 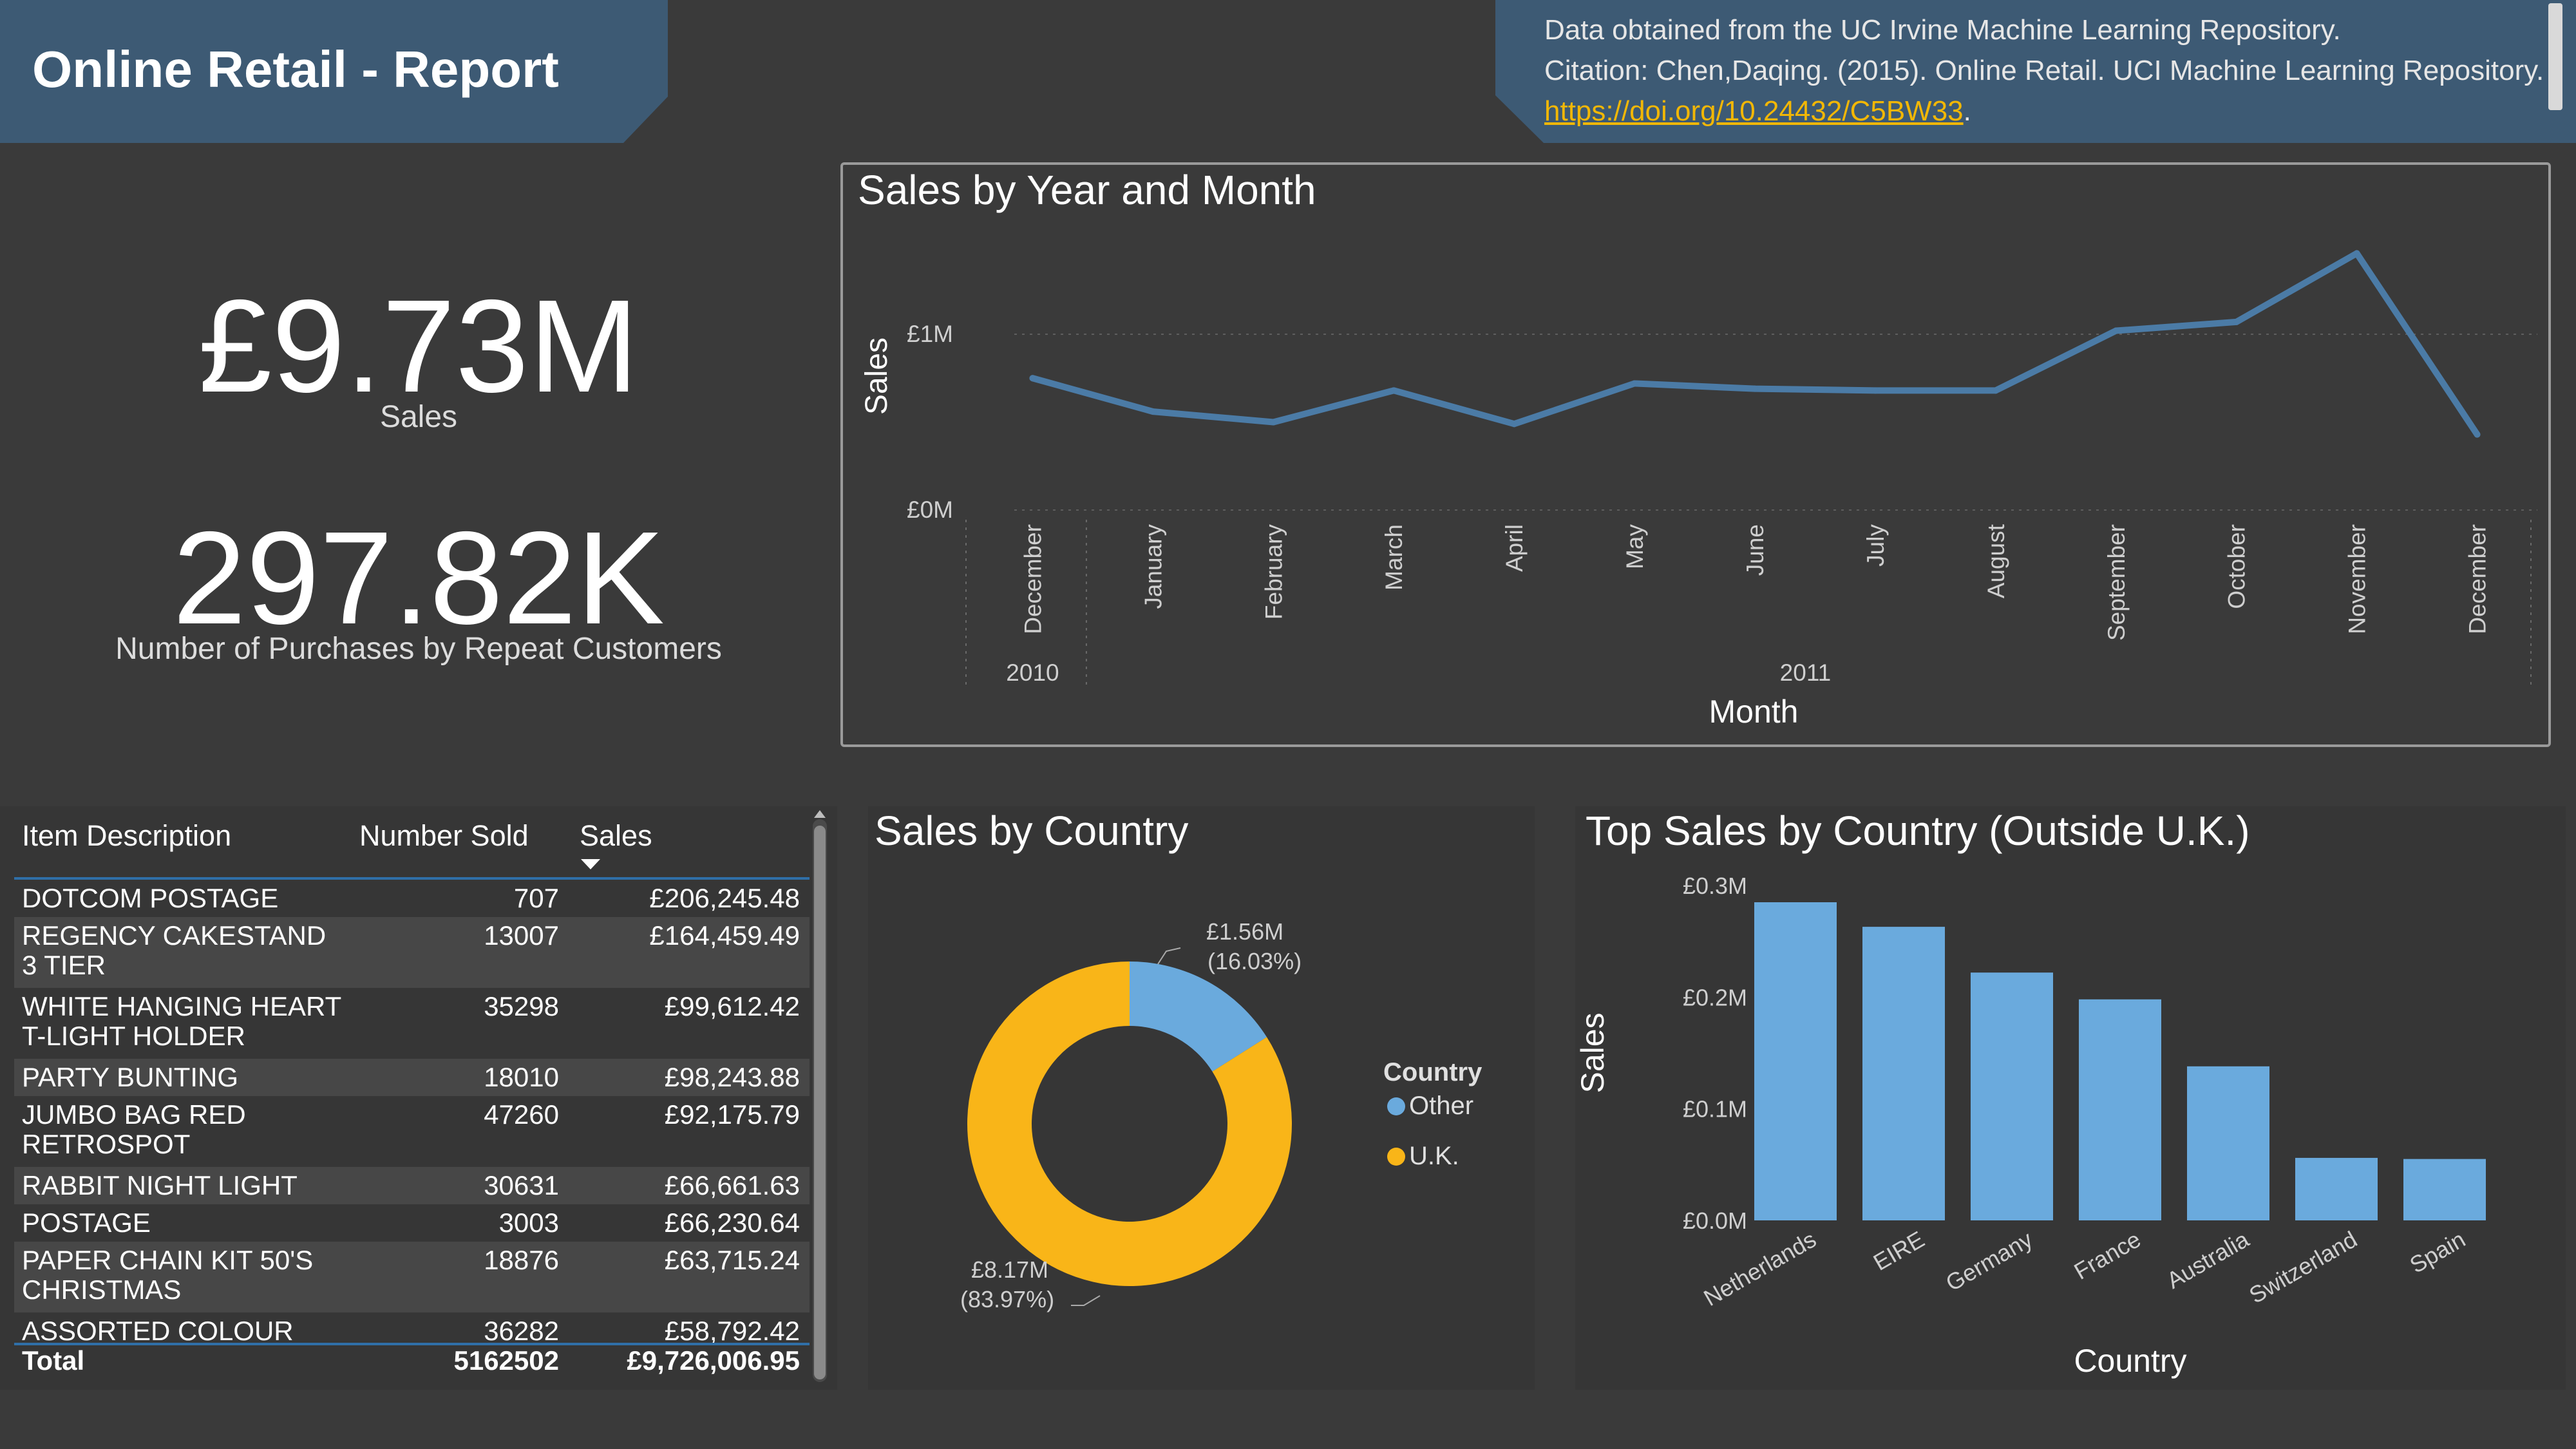 I want to click on header-number-sold: Number Sold, so click(x=444, y=836).